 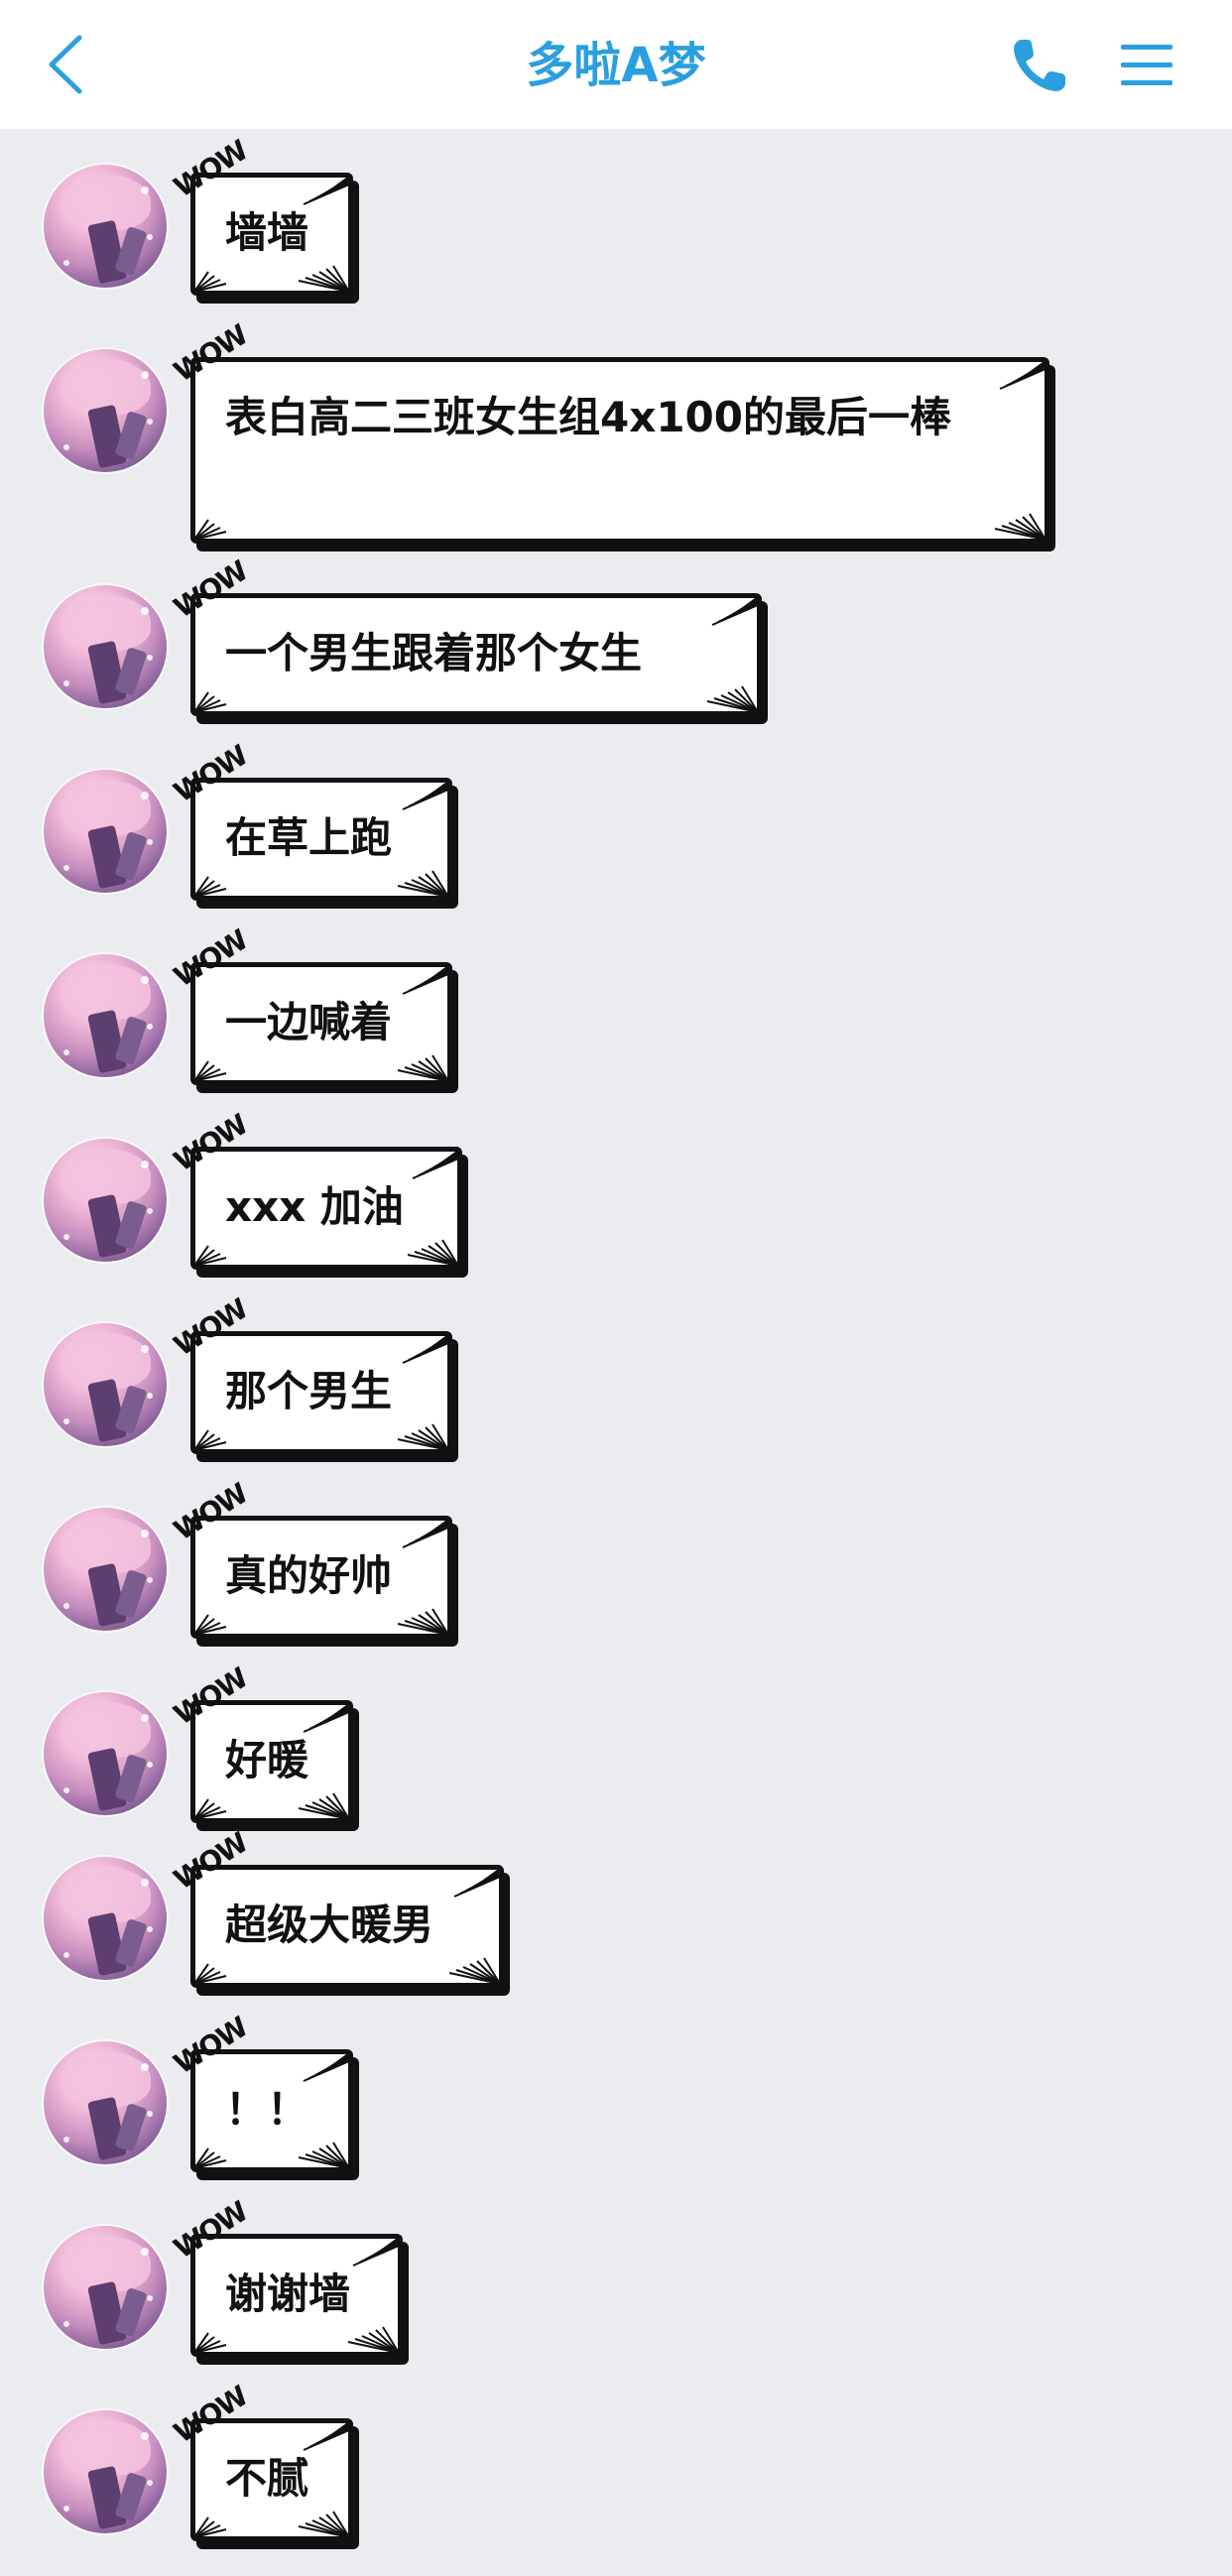 I want to click on message-bubble: 真的好帅, so click(x=321, y=1577).